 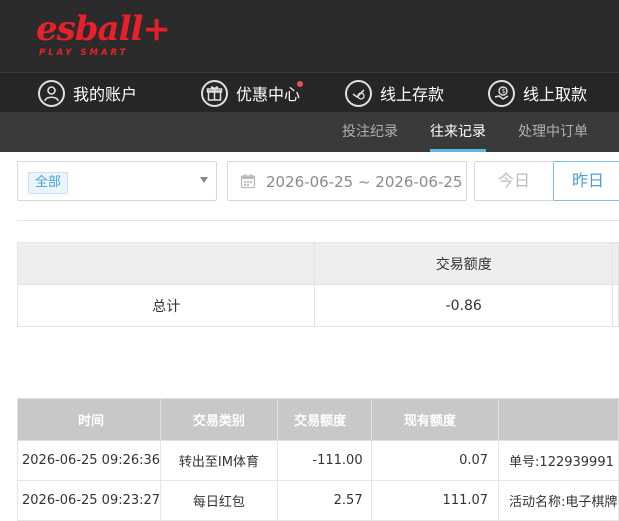 What do you see at coordinates (553, 132) in the screenshot?
I see `tab-pending-orders: 处理中订单` at bounding box center [553, 132].